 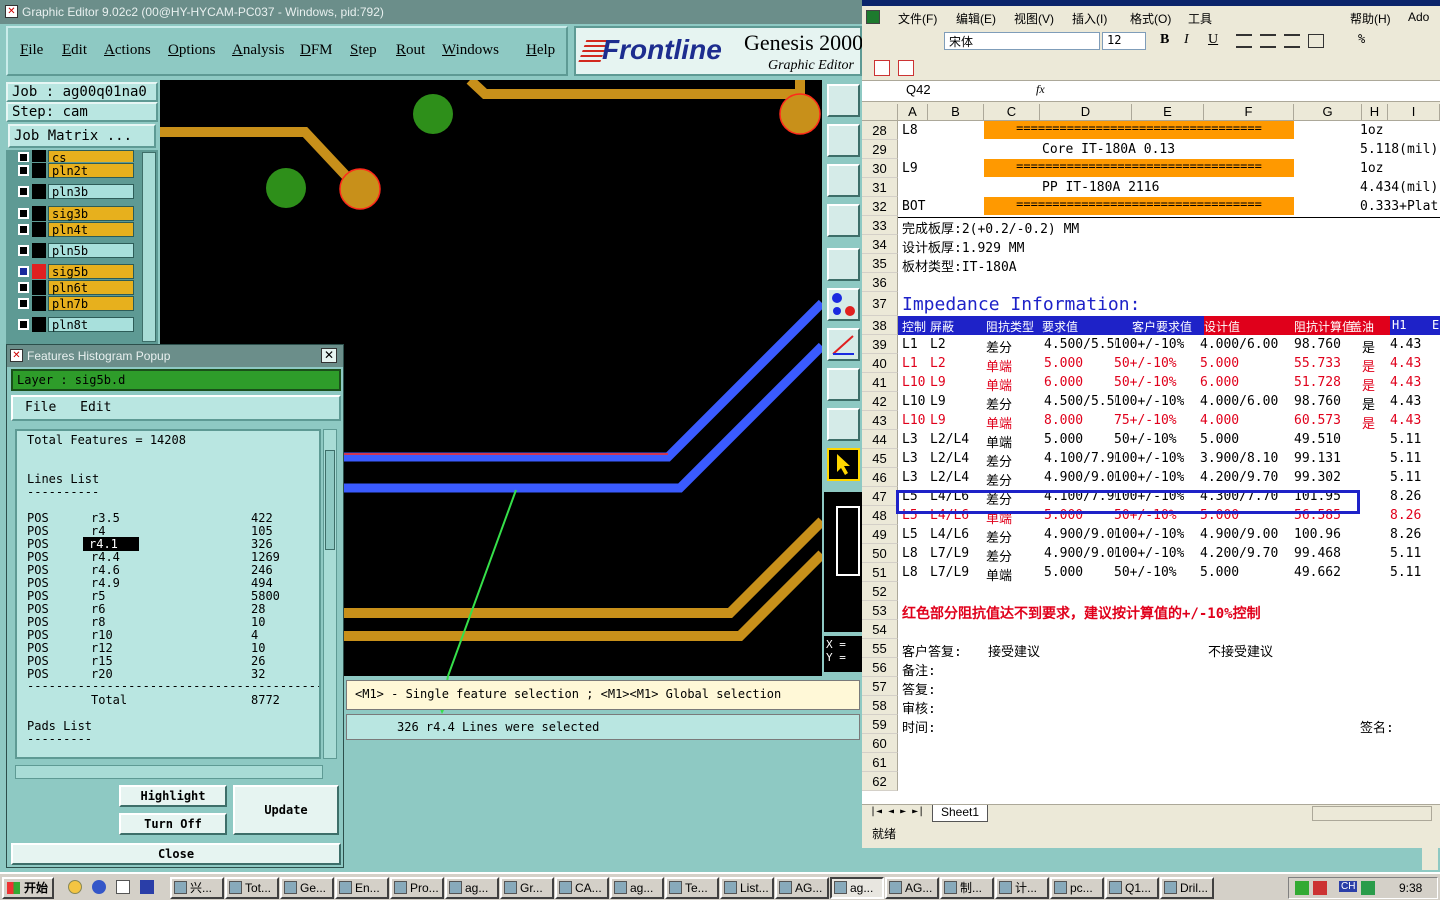 I want to click on layer-row: sig3b, so click(x=75, y=213).